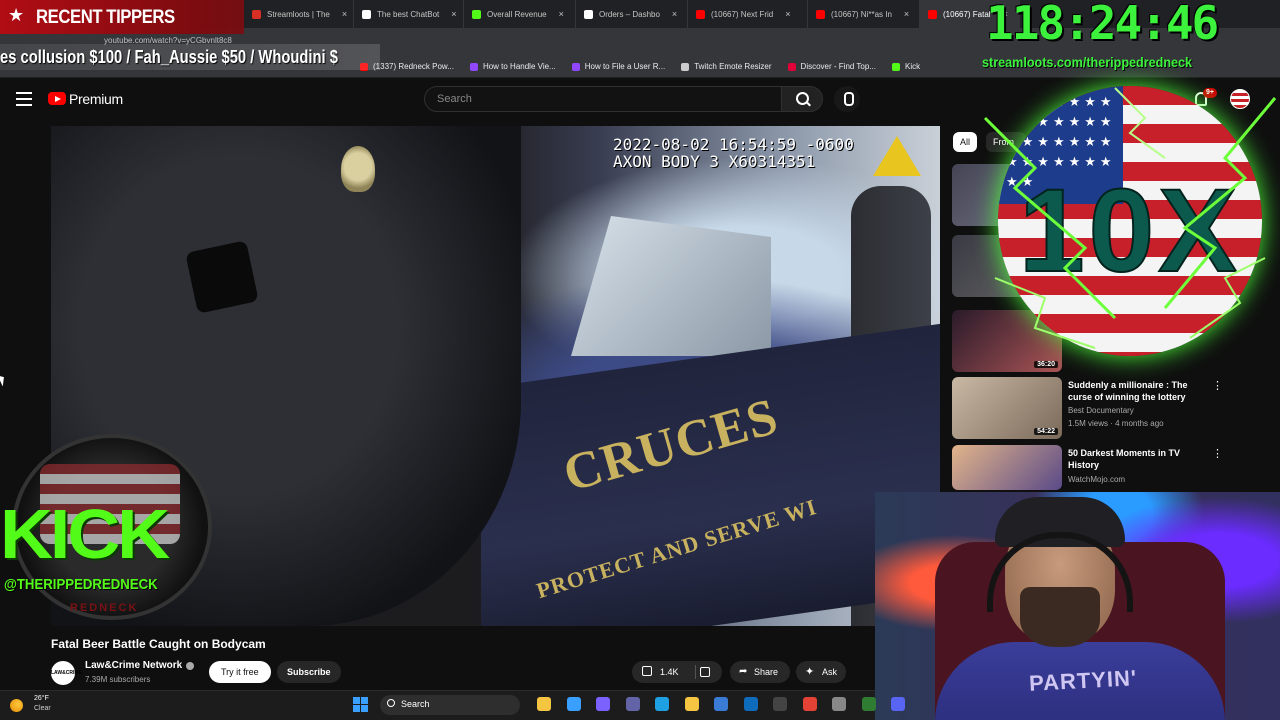 The width and height of the screenshot is (1280, 720). I want to click on network-icon, so click(839, 704).